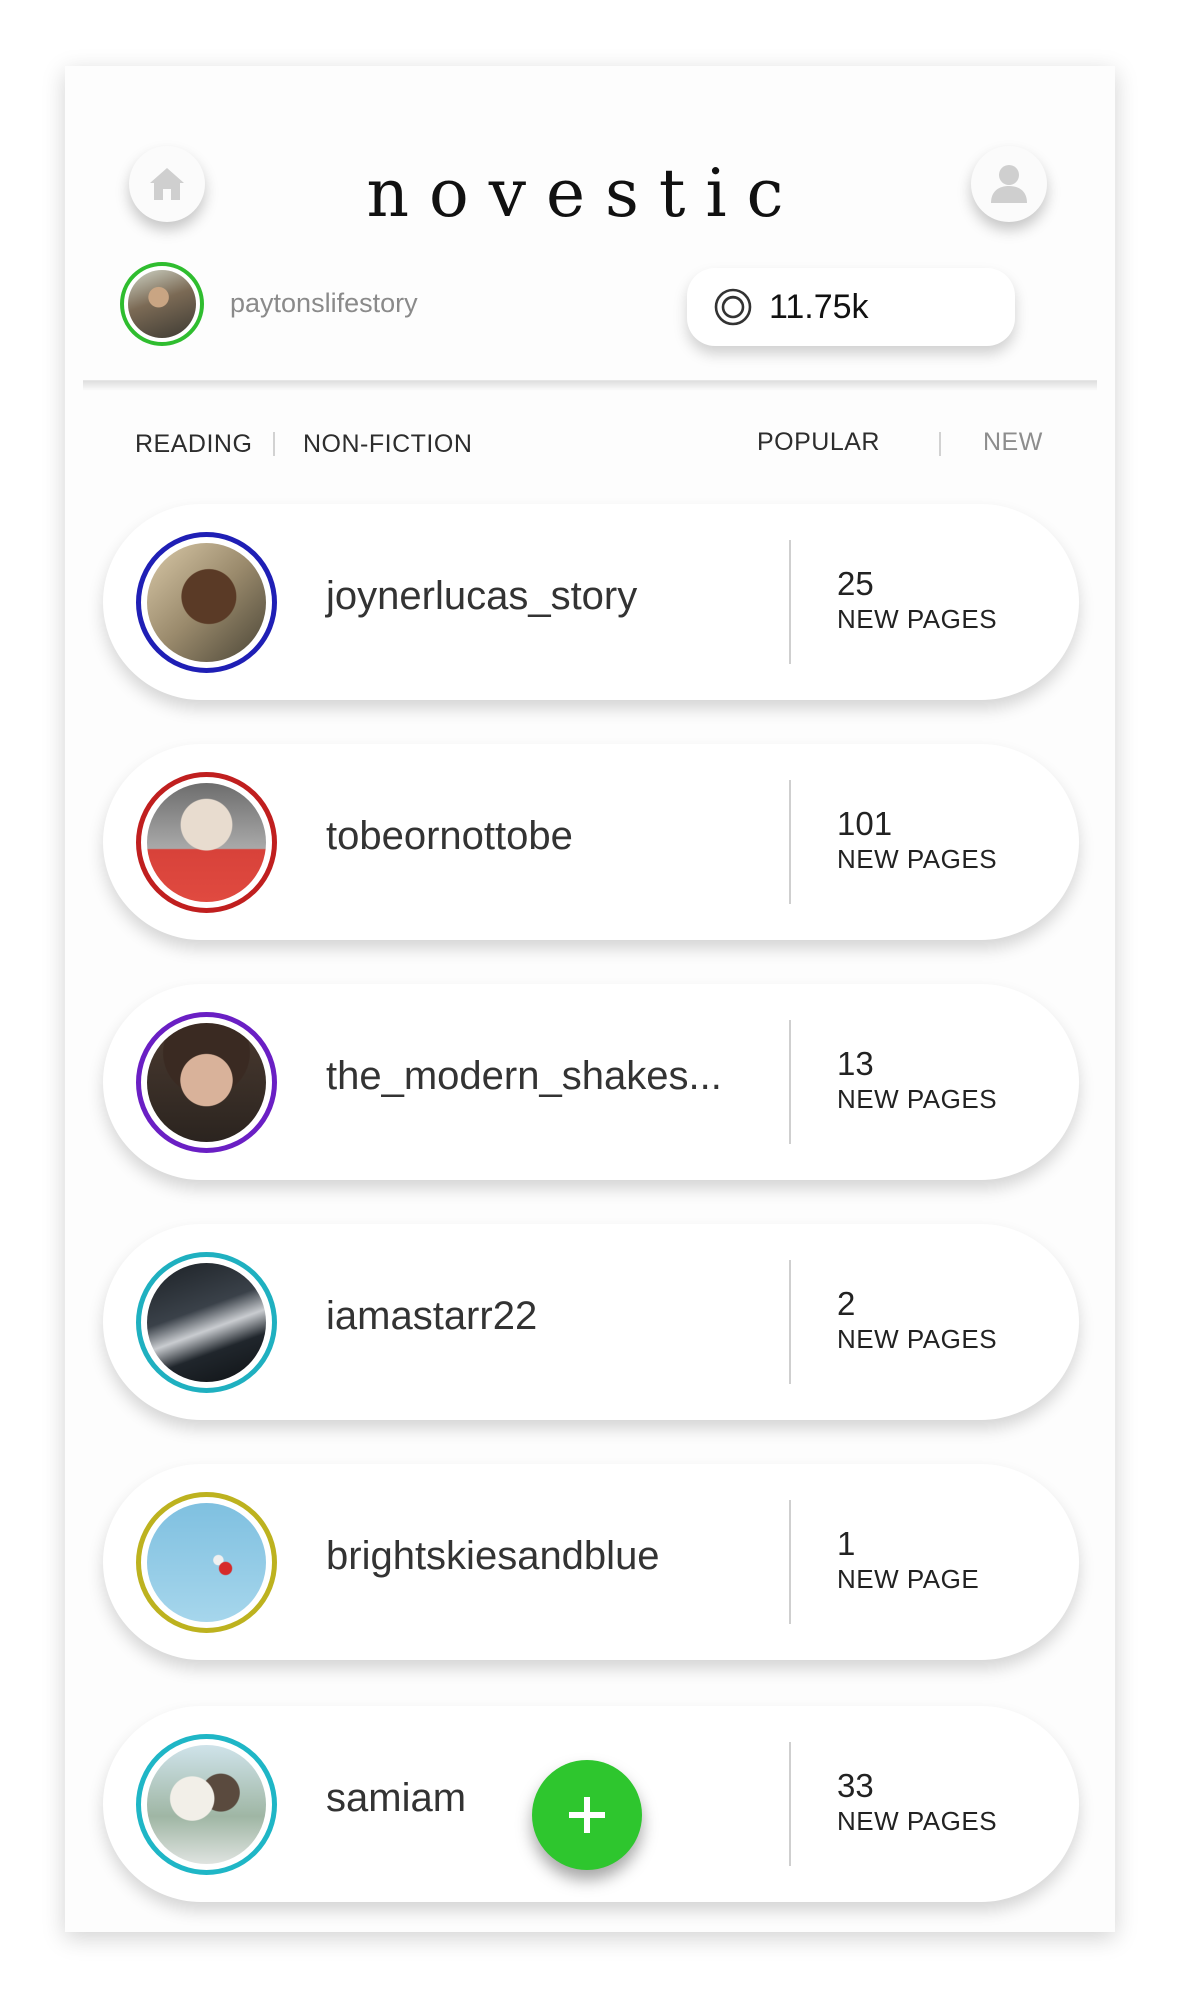 Image resolution: width=1179 pixels, height=2000 pixels. Describe the element at coordinates (591, 842) in the screenshot. I see `feed-card: tobeornottobe 101 NEW PAGES` at that location.